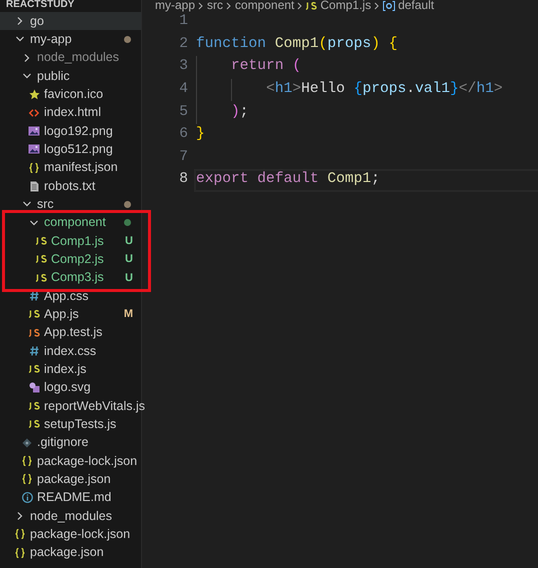  What do you see at coordinates (66, 369) in the screenshot?
I see `item-label: index.js` at bounding box center [66, 369].